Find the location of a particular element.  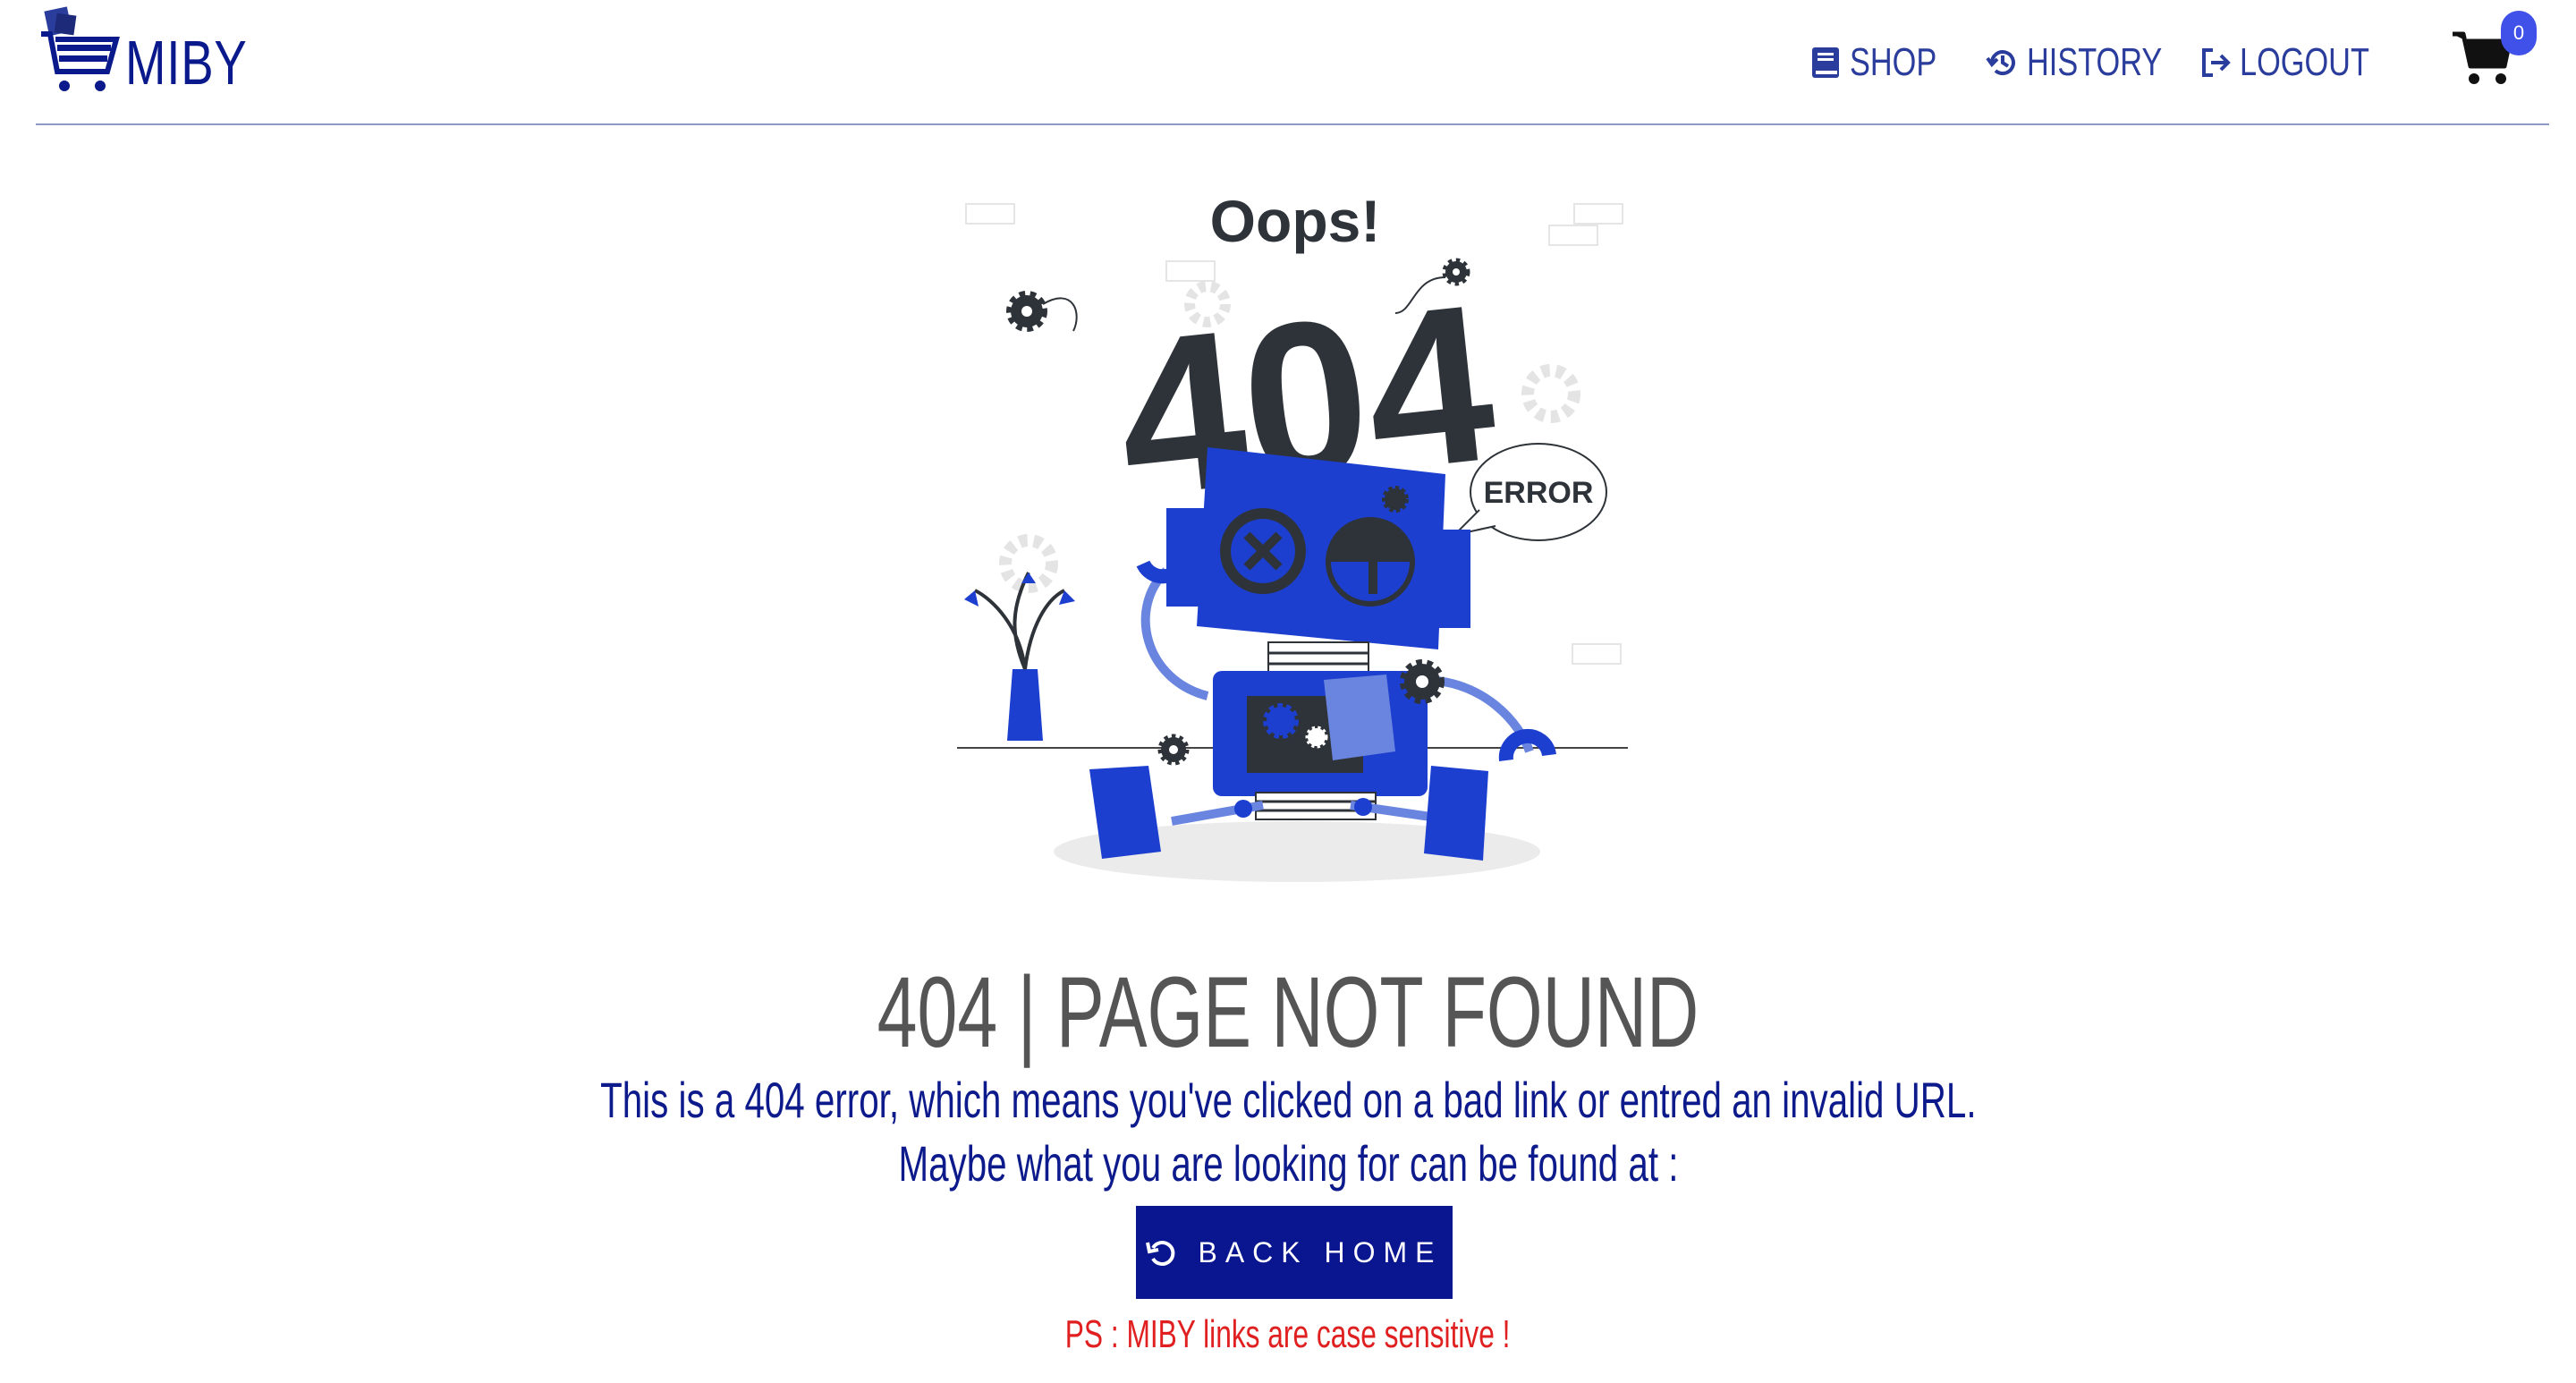

cart-button: 0 is located at coordinates (2494, 52).